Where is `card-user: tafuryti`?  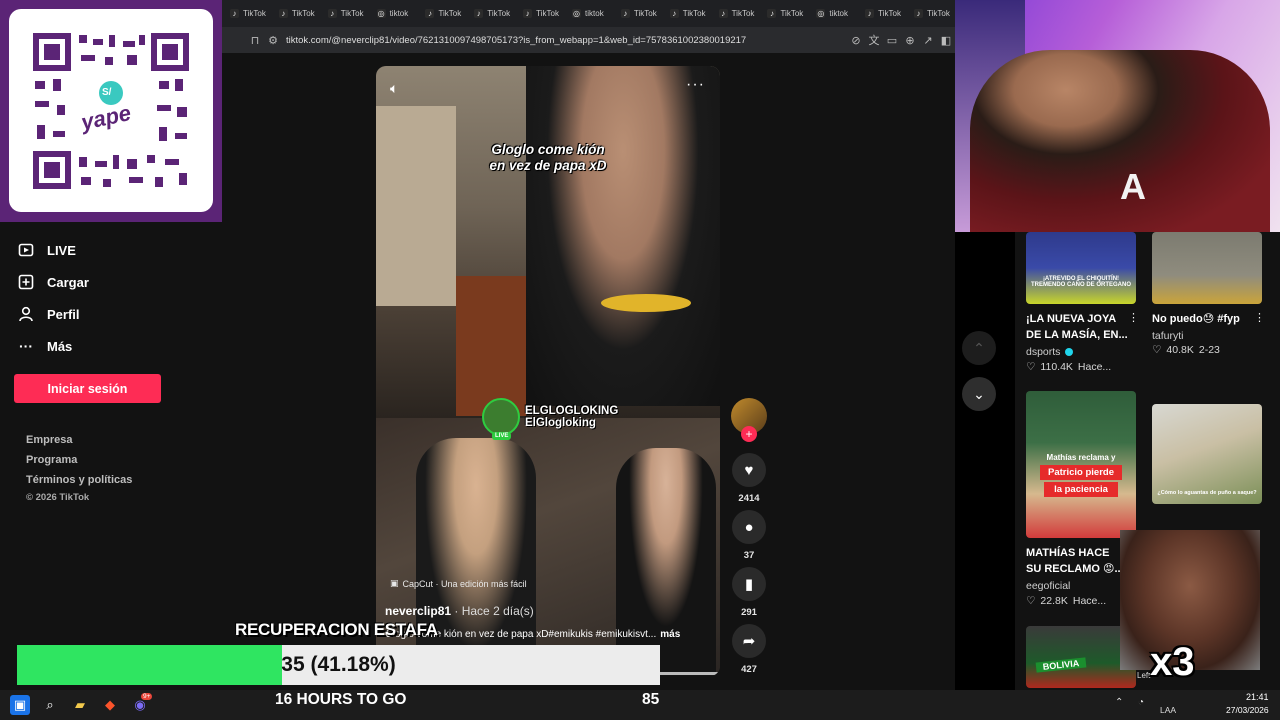 card-user: tafuryti is located at coordinates (1168, 336).